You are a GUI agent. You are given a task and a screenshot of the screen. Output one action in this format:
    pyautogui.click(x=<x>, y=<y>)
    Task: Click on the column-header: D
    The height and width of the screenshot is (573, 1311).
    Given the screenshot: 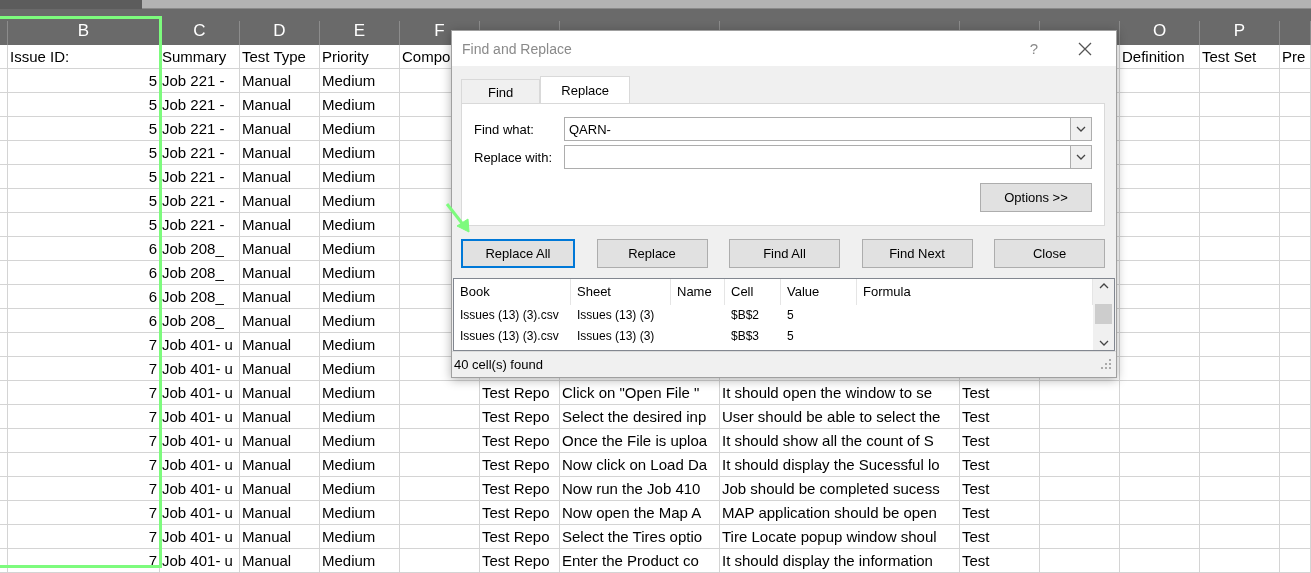 What is the action you would take?
    pyautogui.click(x=280, y=34)
    